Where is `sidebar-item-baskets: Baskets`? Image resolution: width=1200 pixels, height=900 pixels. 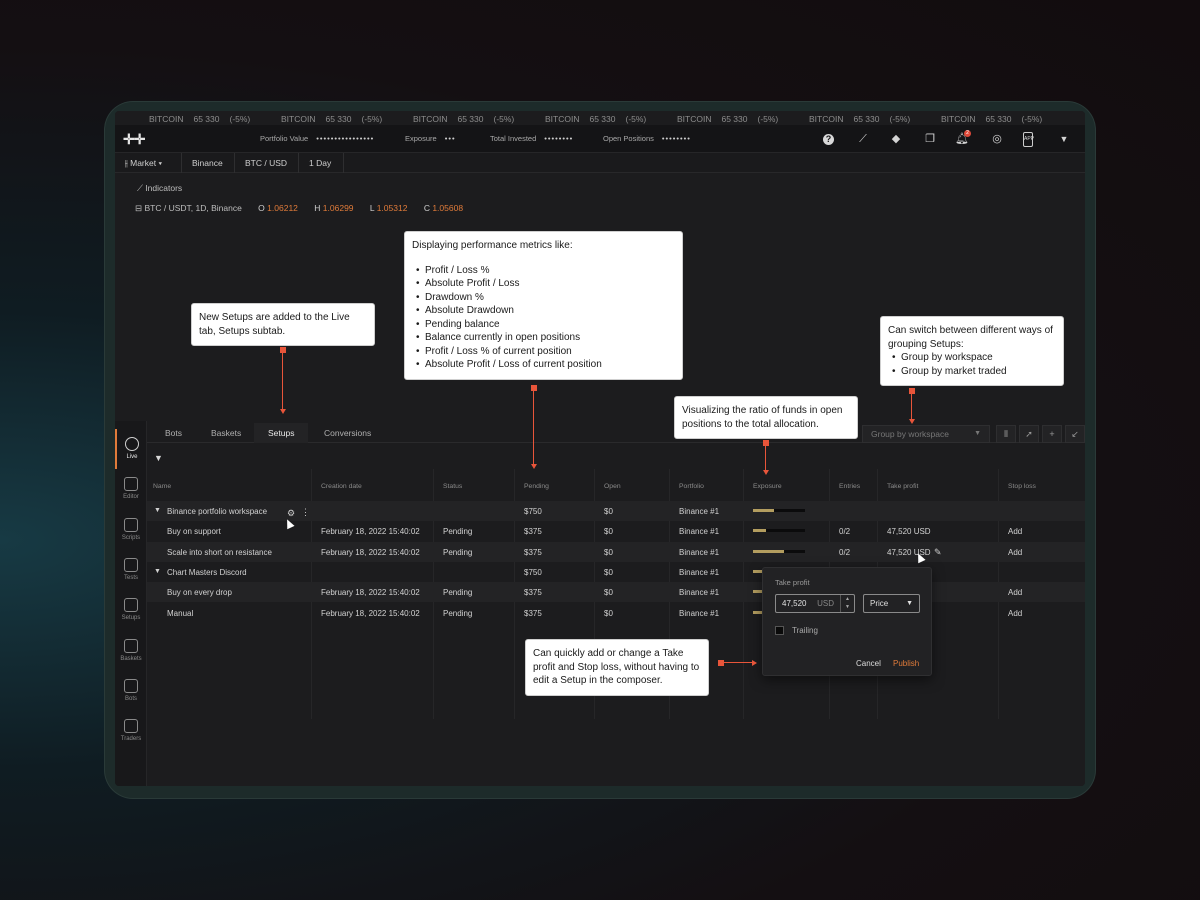
sidebar-item-baskets: Baskets is located at coordinates (131, 651).